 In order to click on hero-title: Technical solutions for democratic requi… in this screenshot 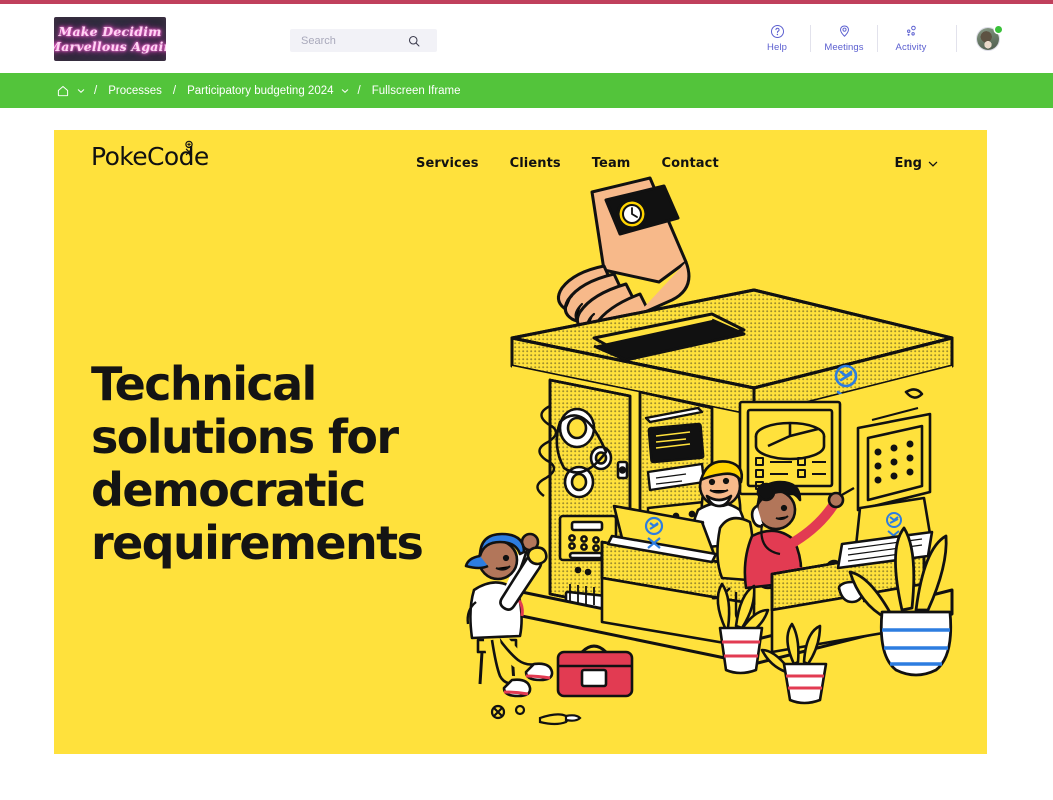, I will do `click(257, 463)`.